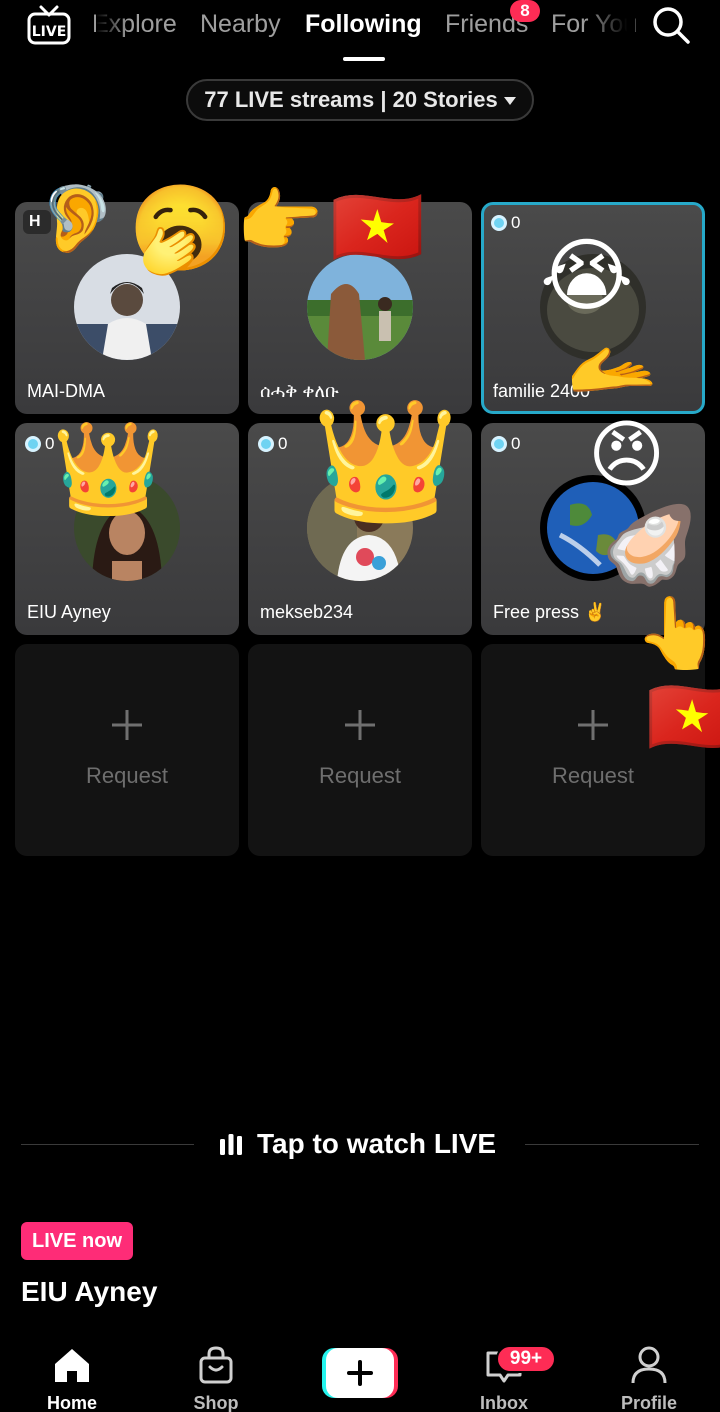  I want to click on tab-active-indicator, so click(364, 59).